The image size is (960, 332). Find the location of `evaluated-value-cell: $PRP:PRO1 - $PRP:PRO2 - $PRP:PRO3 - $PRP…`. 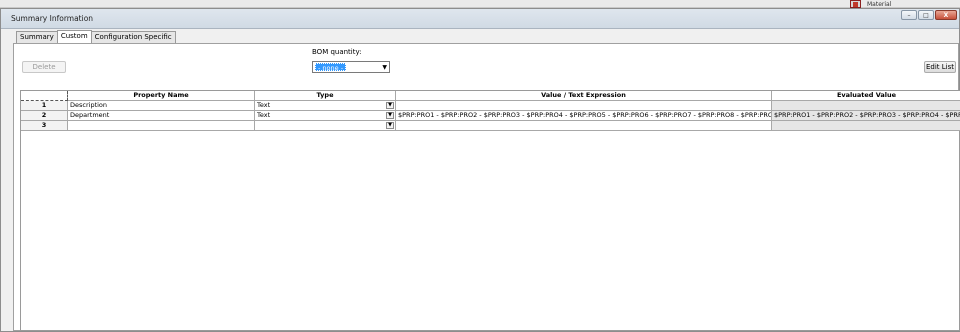

evaluated-value-cell: $PRP:PRO1 - $PRP:PRO2 - $PRP:PRO3 - $PRP… is located at coordinates (866, 116).